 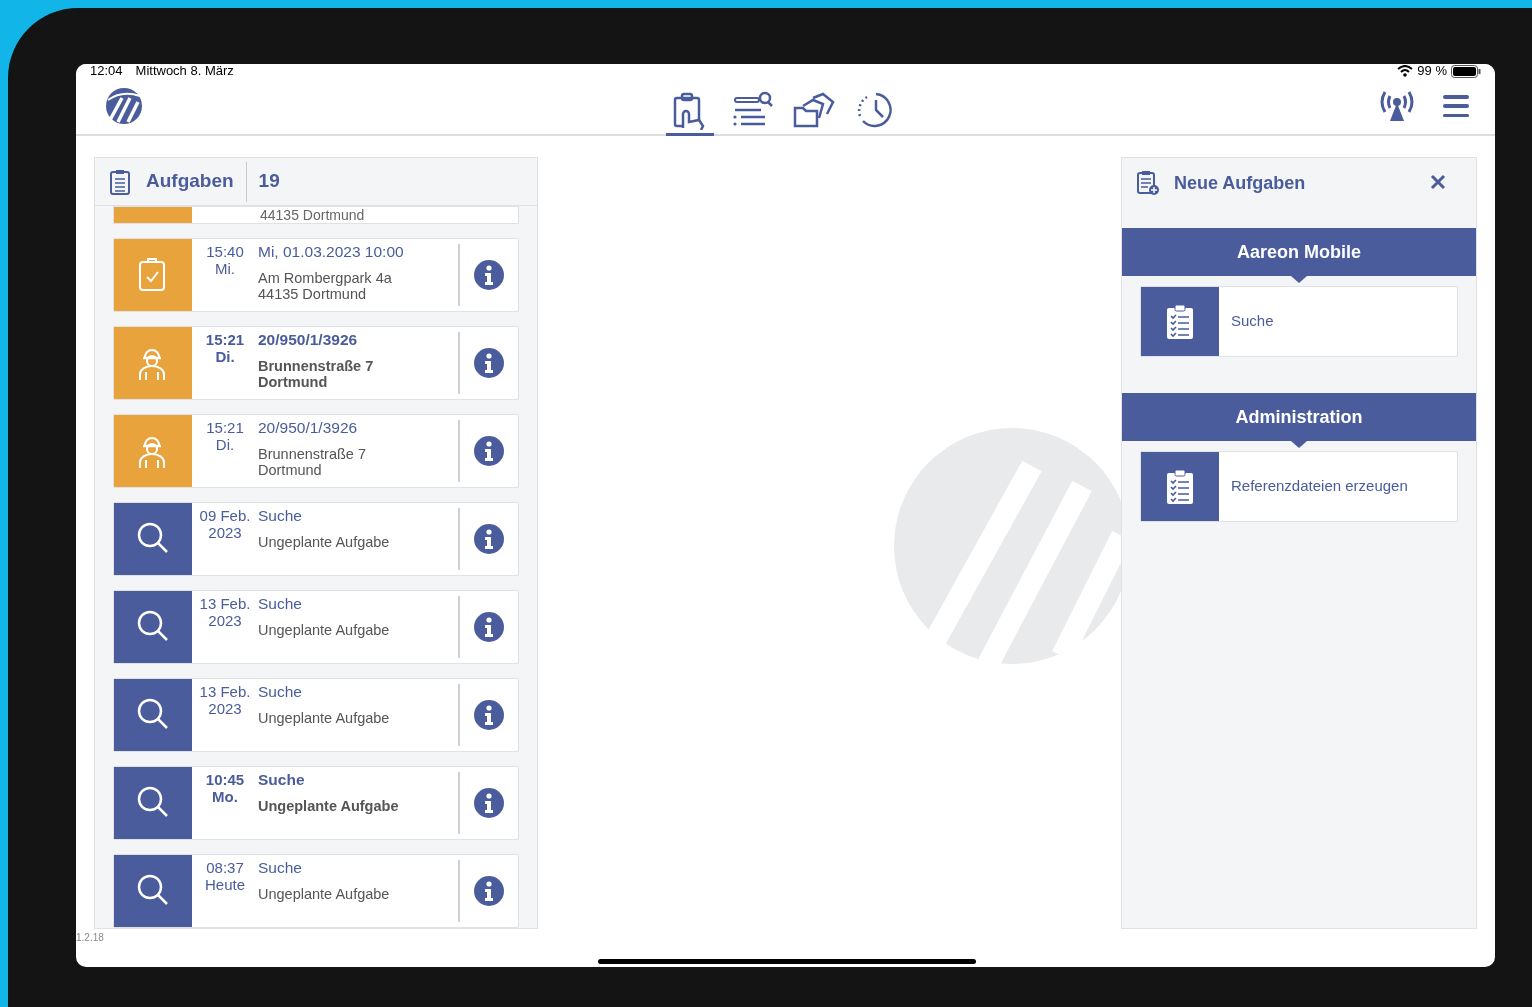 What do you see at coordinates (1466, 71) in the screenshot?
I see `battery-icon` at bounding box center [1466, 71].